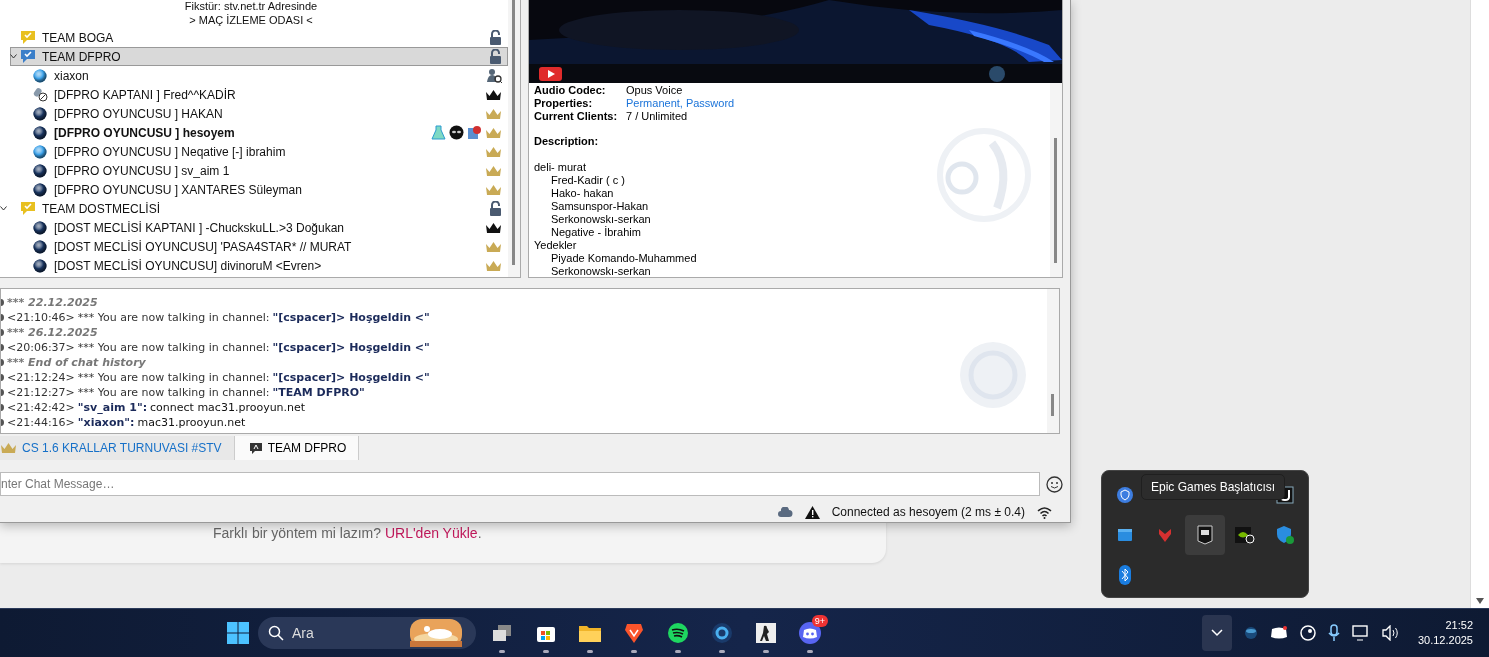  I want to click on chevron-down-icon, so click(1216, 633).